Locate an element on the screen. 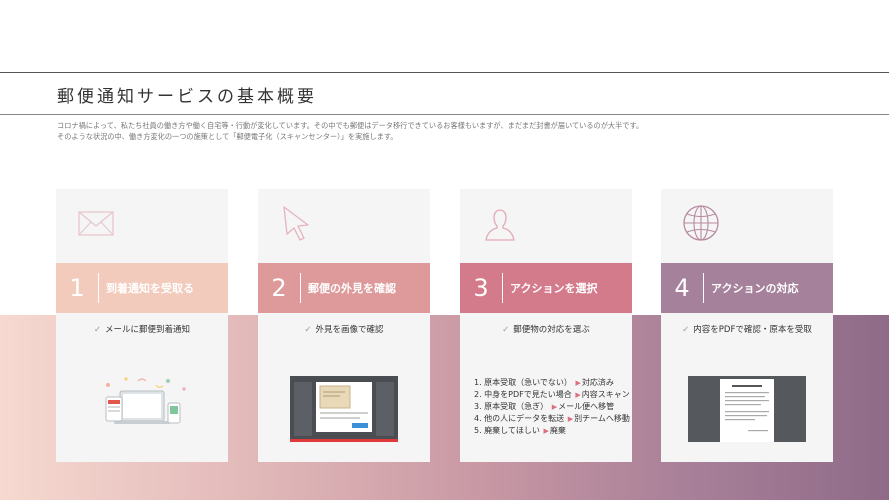  step-label: 到着通知を受取る is located at coordinates (150, 288).